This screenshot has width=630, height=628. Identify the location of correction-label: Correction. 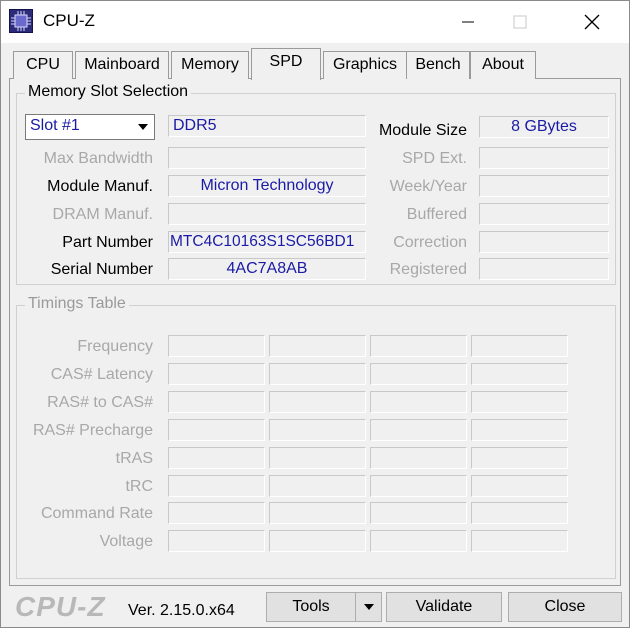
(430, 242).